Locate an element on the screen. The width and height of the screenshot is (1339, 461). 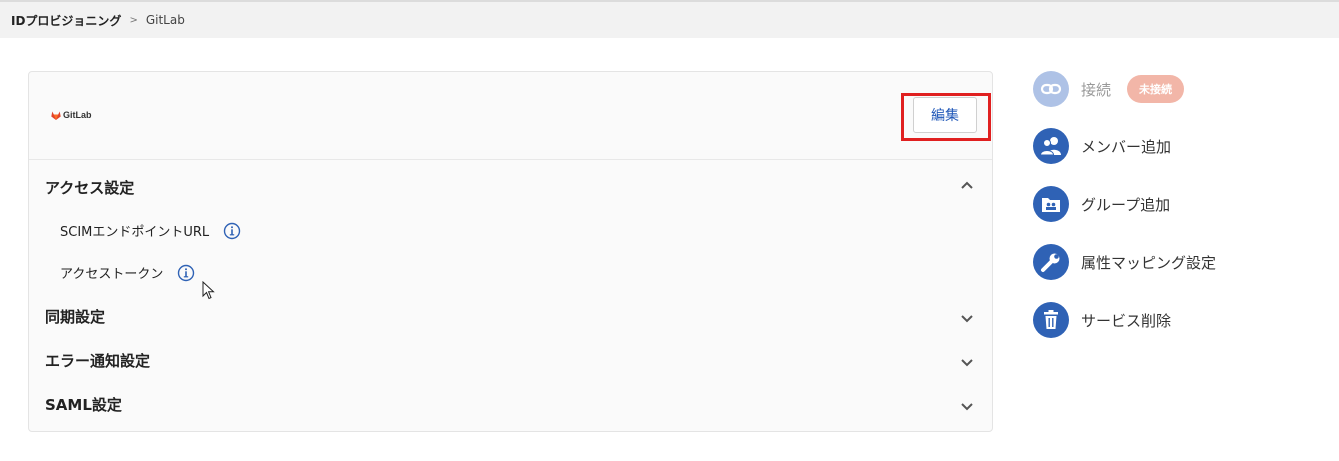
sidebar-item-add-member: メンバー追加 is located at coordinates (1102, 146).